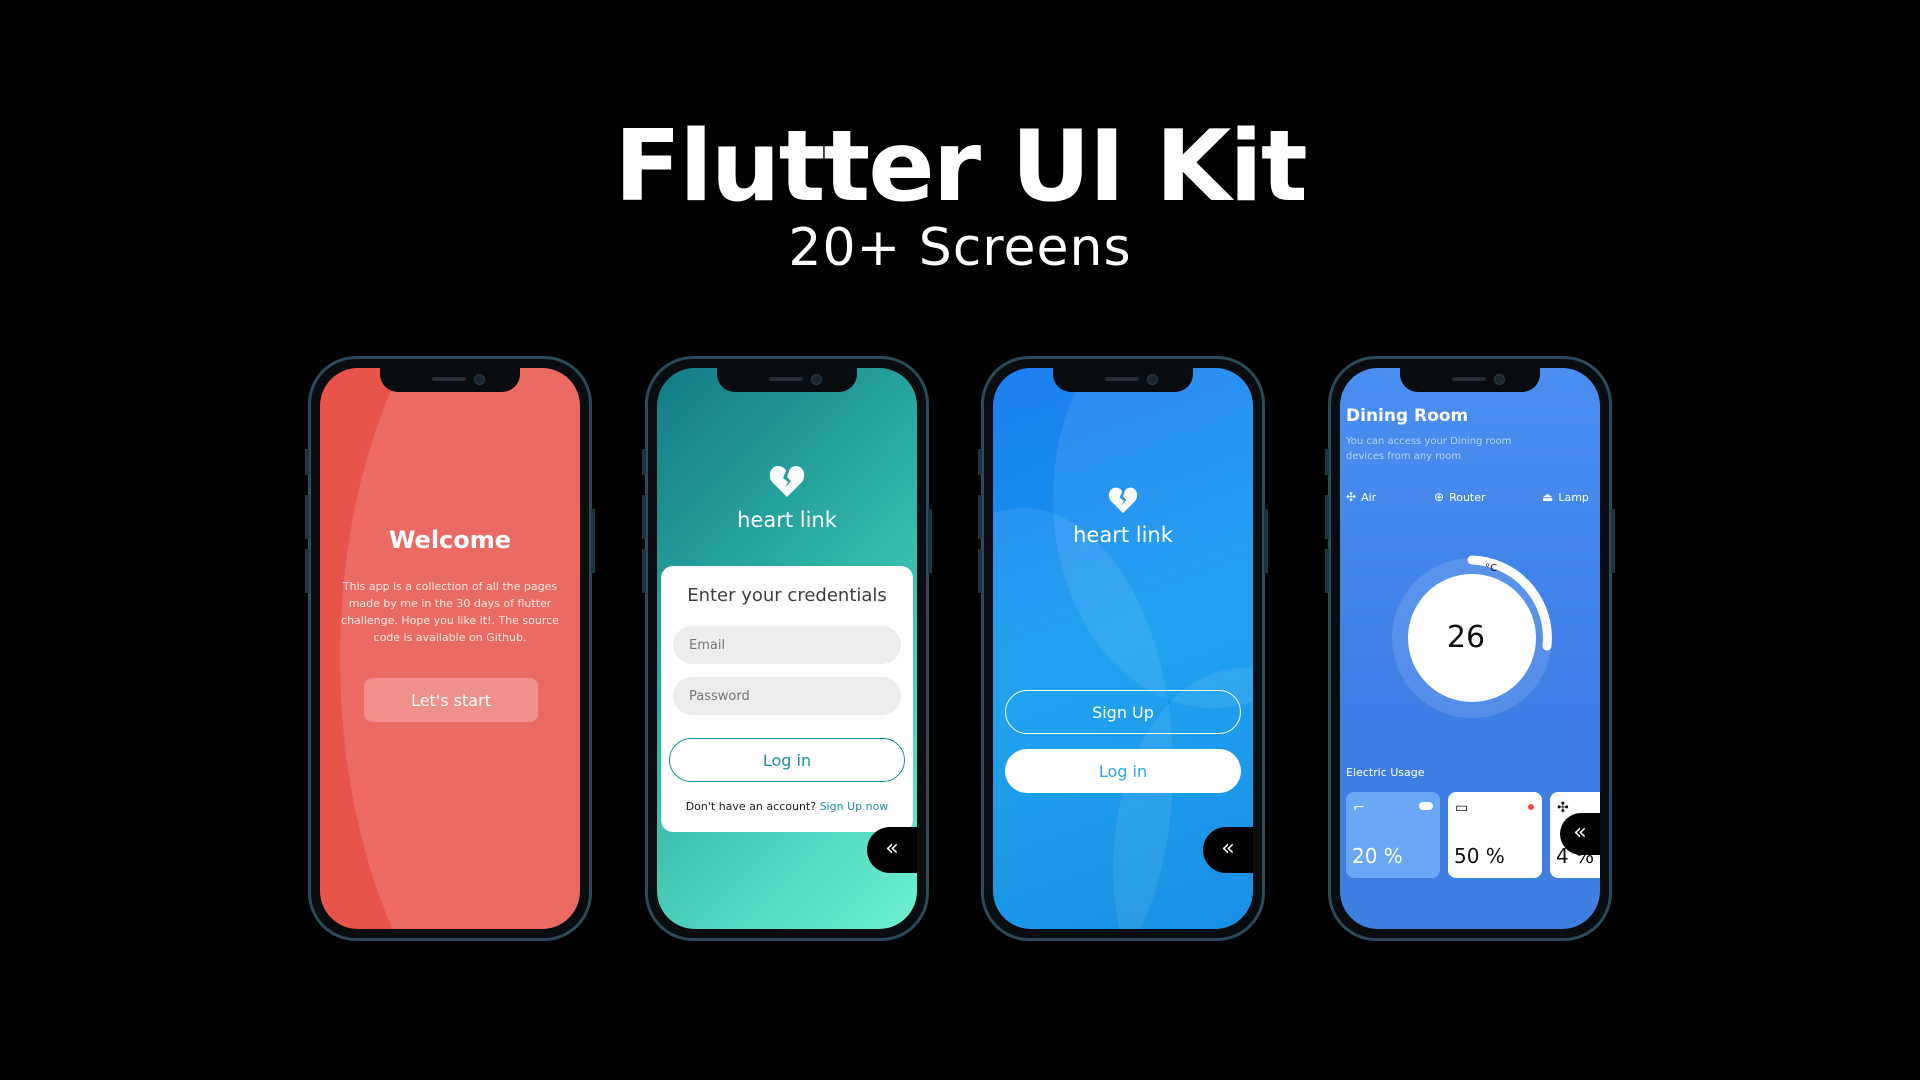  Describe the element at coordinates (1439, 497) in the screenshot. I see `router-icon: ⊕` at that location.